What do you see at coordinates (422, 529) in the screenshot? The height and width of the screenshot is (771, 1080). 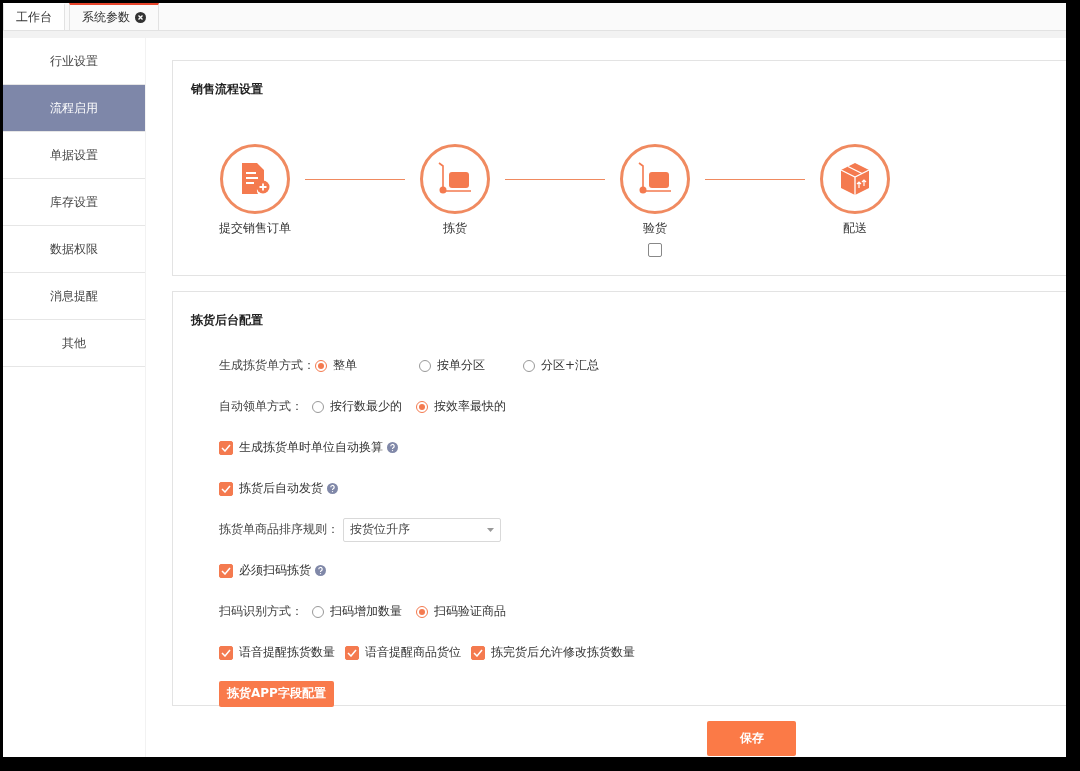 I see `sort-dropdown: 按货位升序` at bounding box center [422, 529].